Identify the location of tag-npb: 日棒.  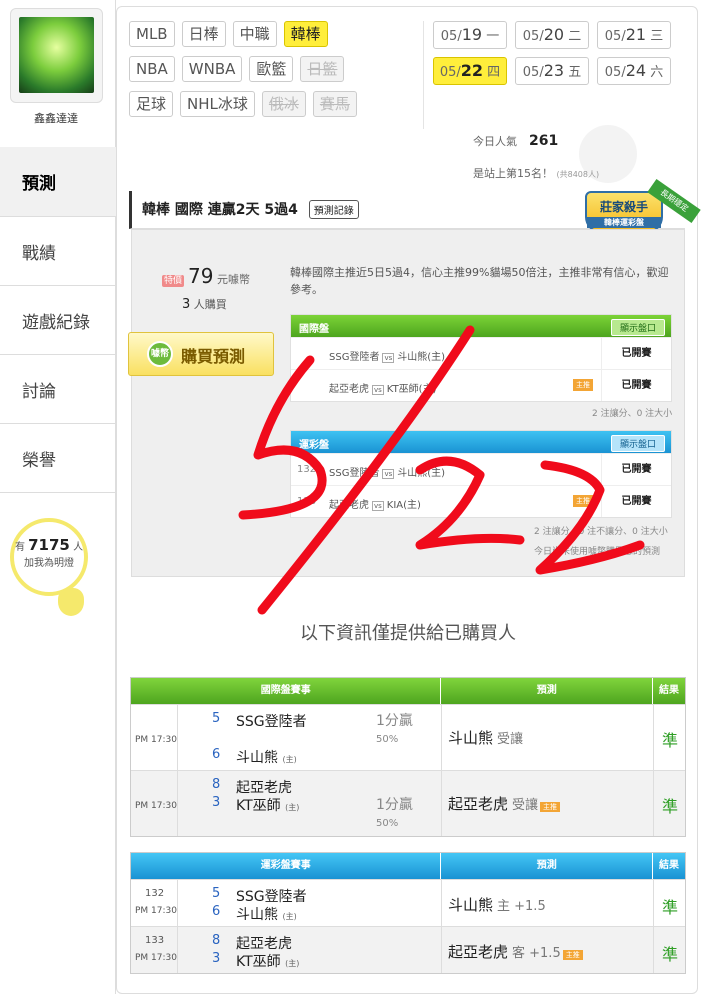
(203, 34).